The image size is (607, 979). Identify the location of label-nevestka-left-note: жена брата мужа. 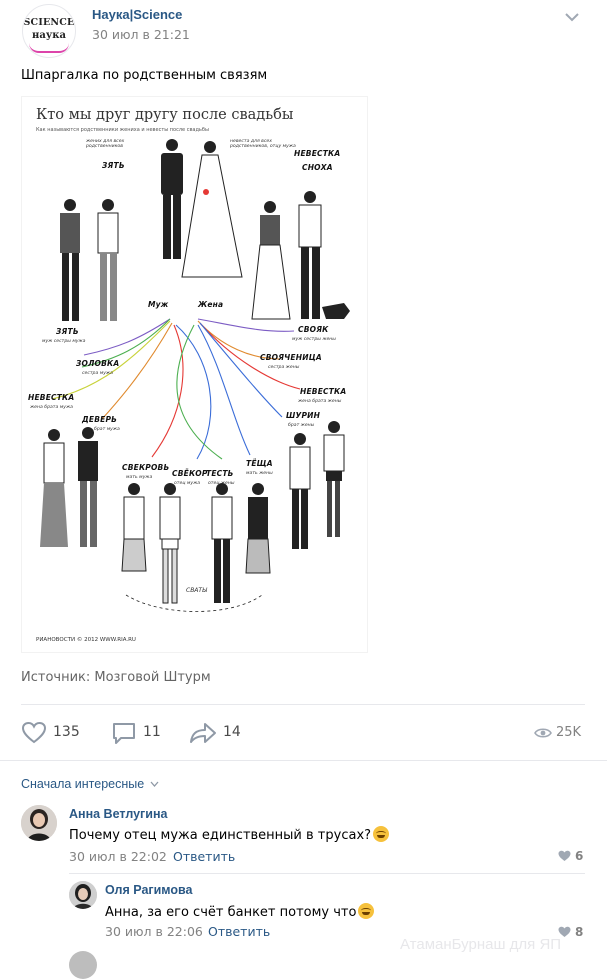
(51, 407).